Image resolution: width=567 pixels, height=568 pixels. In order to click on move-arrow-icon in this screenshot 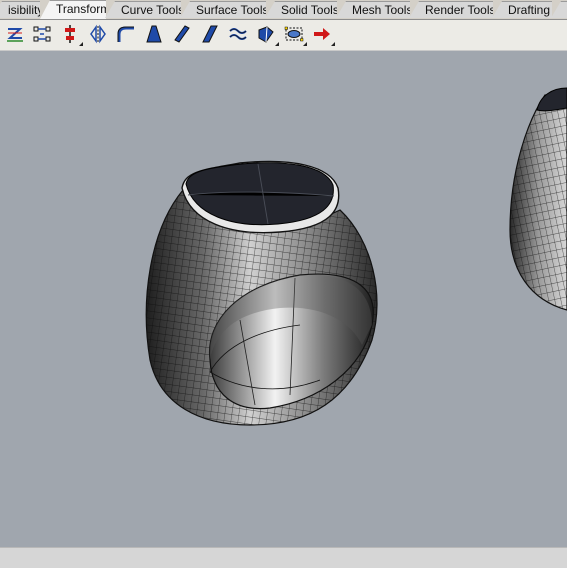, I will do `click(322, 34)`.